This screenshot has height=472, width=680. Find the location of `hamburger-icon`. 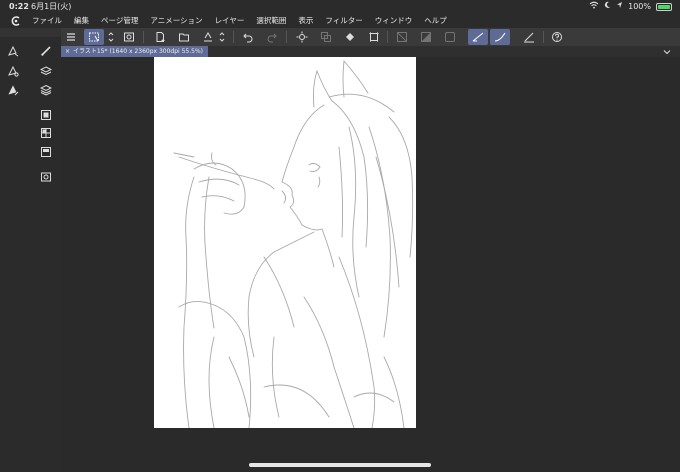

hamburger-icon is located at coordinates (71, 37).